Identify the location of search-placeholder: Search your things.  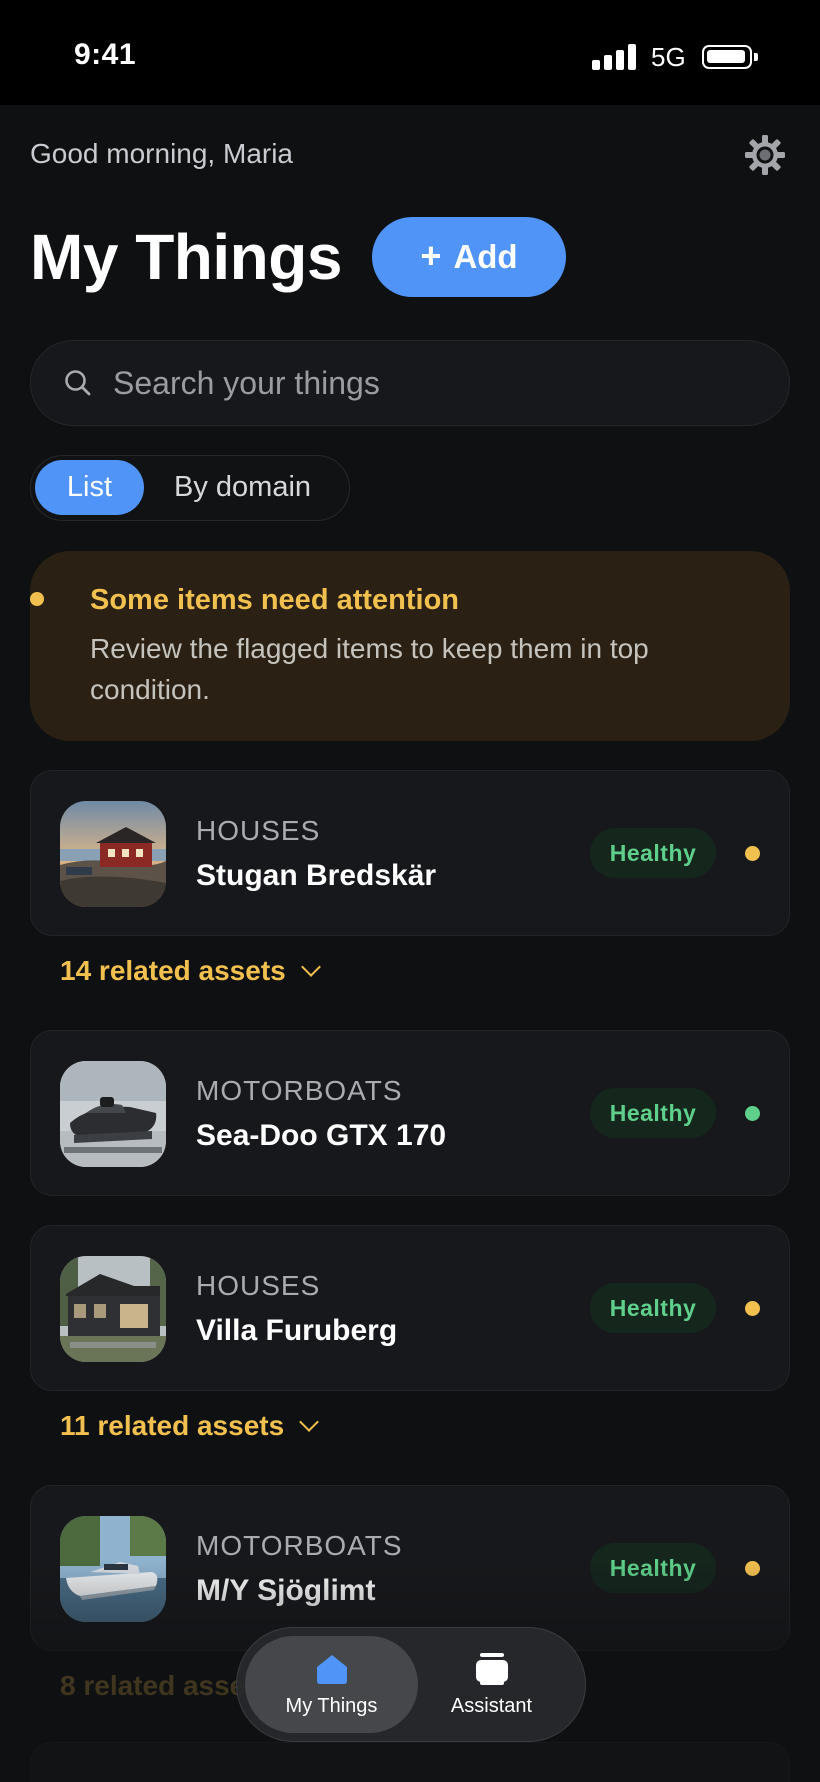
(246, 382).